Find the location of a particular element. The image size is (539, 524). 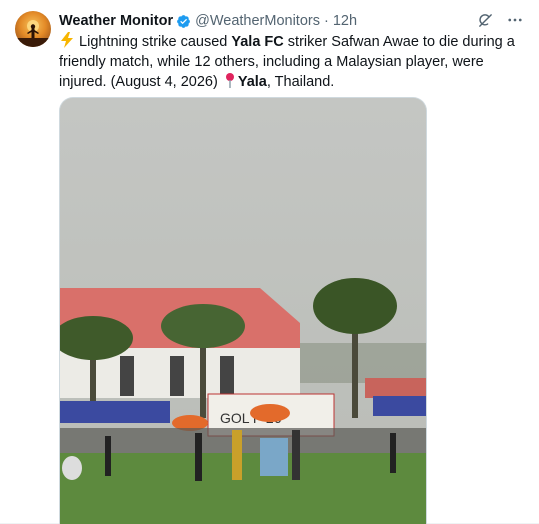

silhouette-sunset-icon is located at coordinates (33, 33).